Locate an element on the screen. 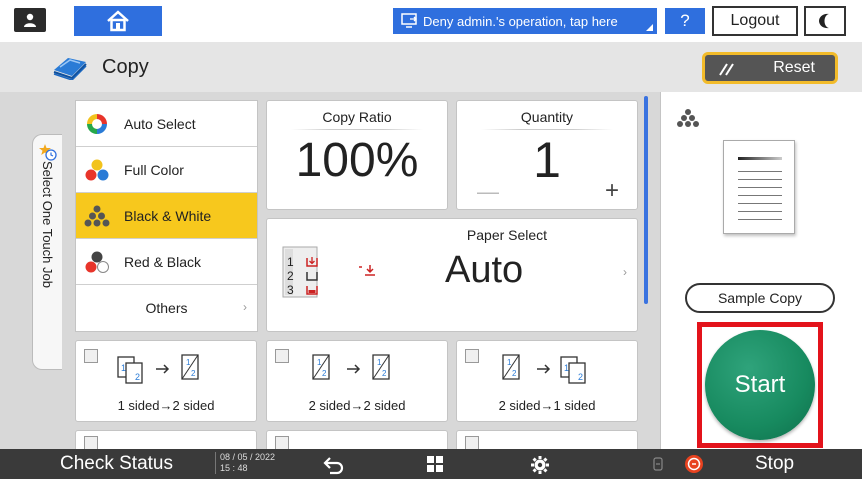  date-text: 08 / 05 / 2022 is located at coordinates (248, 457).